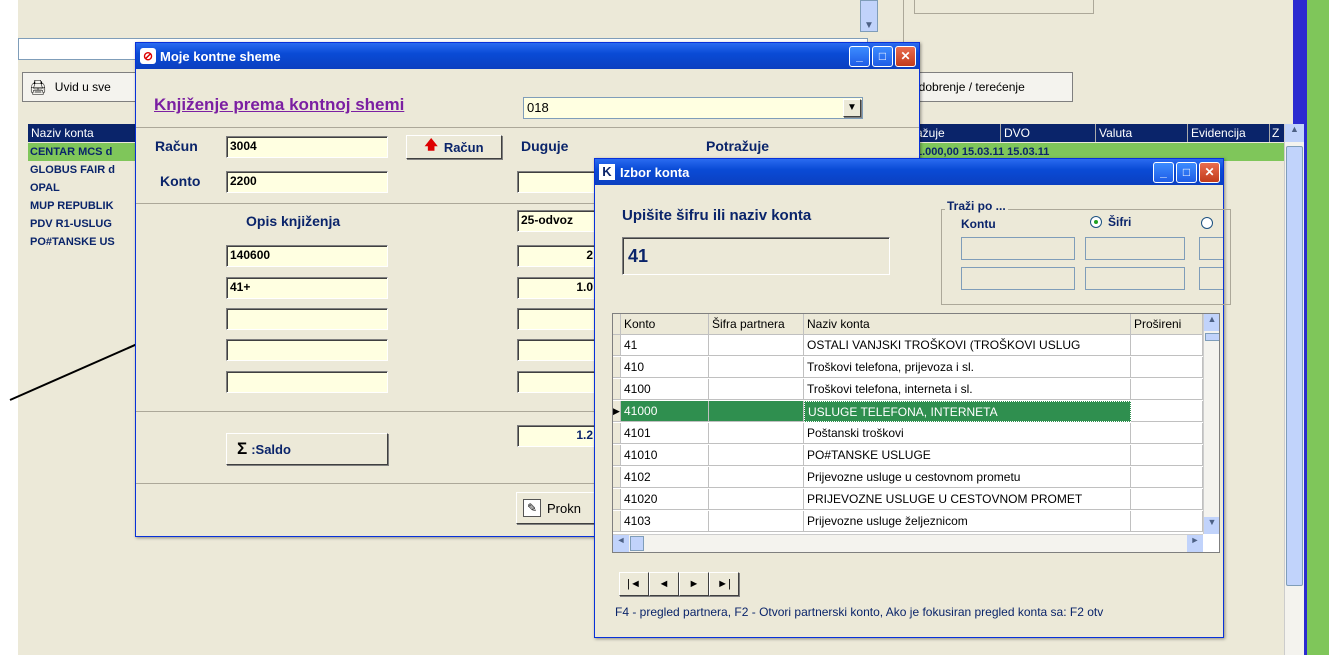 The image size is (1329, 655). Describe the element at coordinates (756, 256) in the screenshot. I see `search-input: 41` at that location.